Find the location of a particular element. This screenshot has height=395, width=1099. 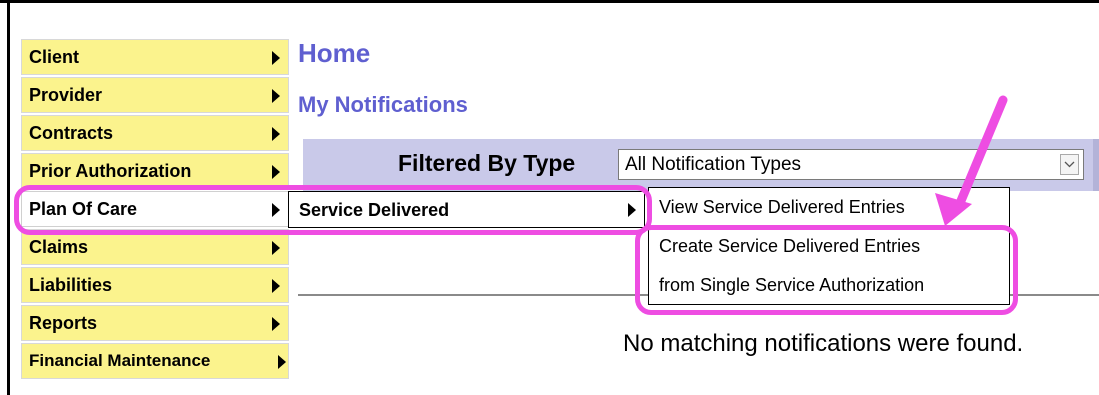

nav-item-claims: Claims is located at coordinates (155, 247).